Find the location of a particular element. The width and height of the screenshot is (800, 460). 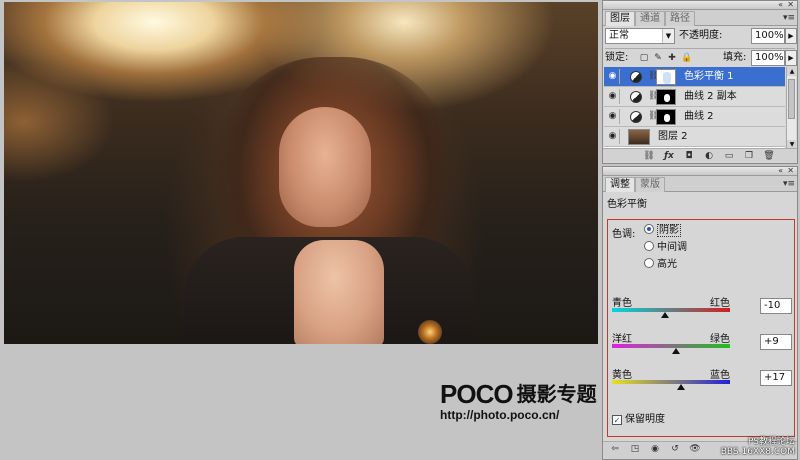

tab-paths: 路径 is located at coordinates (680, 18).